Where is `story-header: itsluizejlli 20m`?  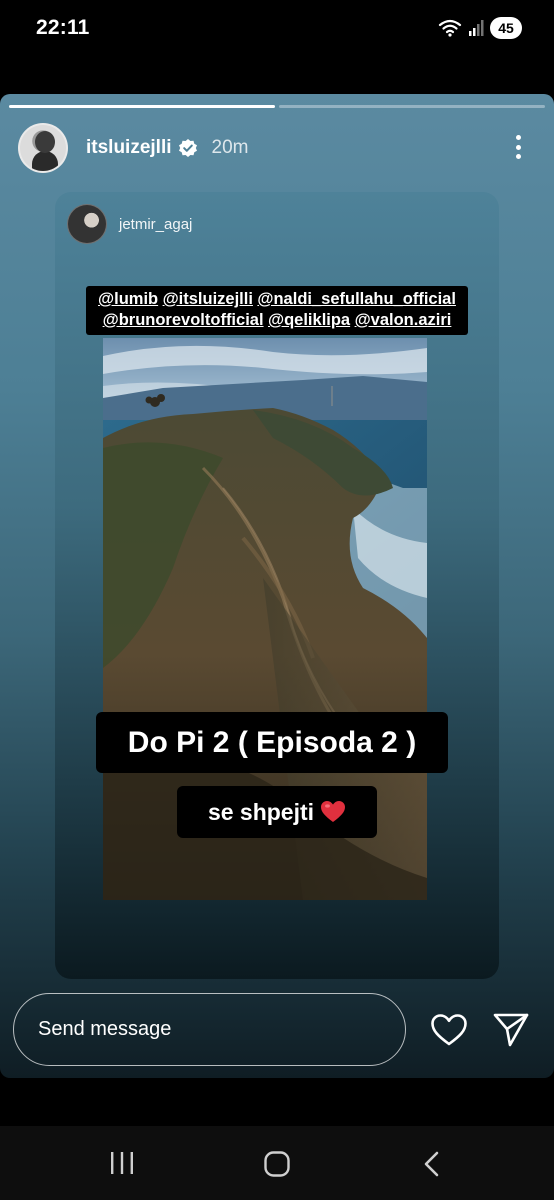
story-header: itsluizejlli 20m is located at coordinates (278, 148).